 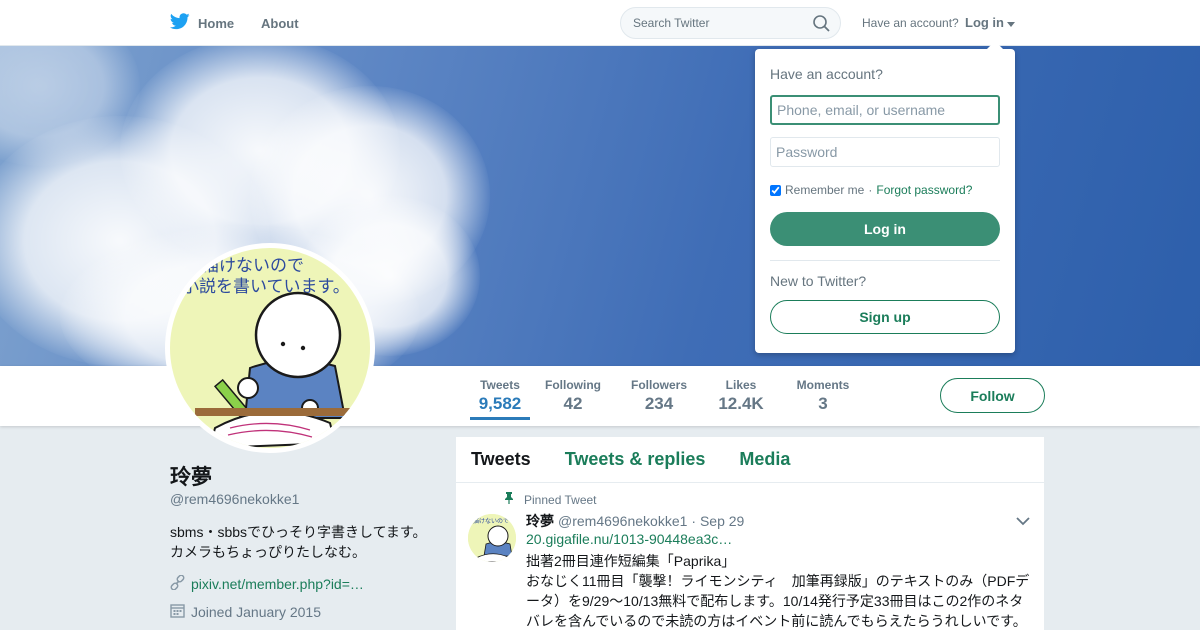 I want to click on stat-value: 234, so click(x=659, y=403).